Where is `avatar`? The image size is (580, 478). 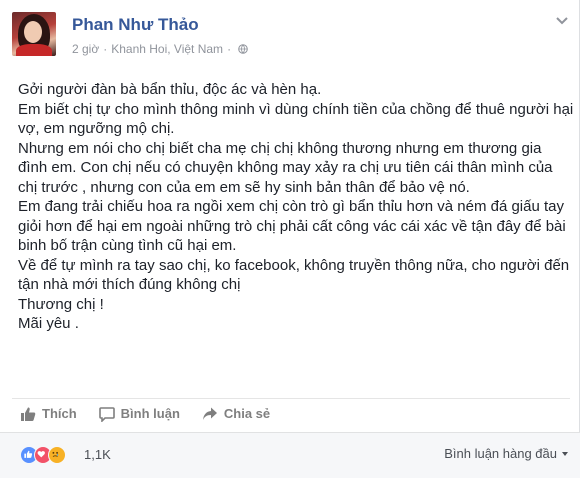
avatar is located at coordinates (34, 34).